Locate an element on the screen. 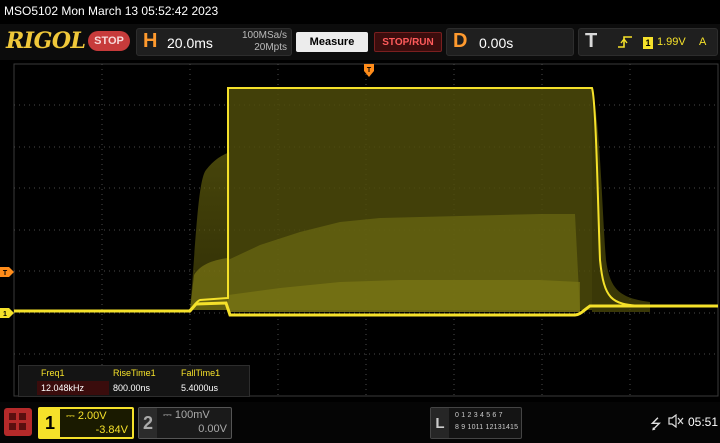  channel2-scale: ⎓ 100mV is located at coordinates (186, 415).